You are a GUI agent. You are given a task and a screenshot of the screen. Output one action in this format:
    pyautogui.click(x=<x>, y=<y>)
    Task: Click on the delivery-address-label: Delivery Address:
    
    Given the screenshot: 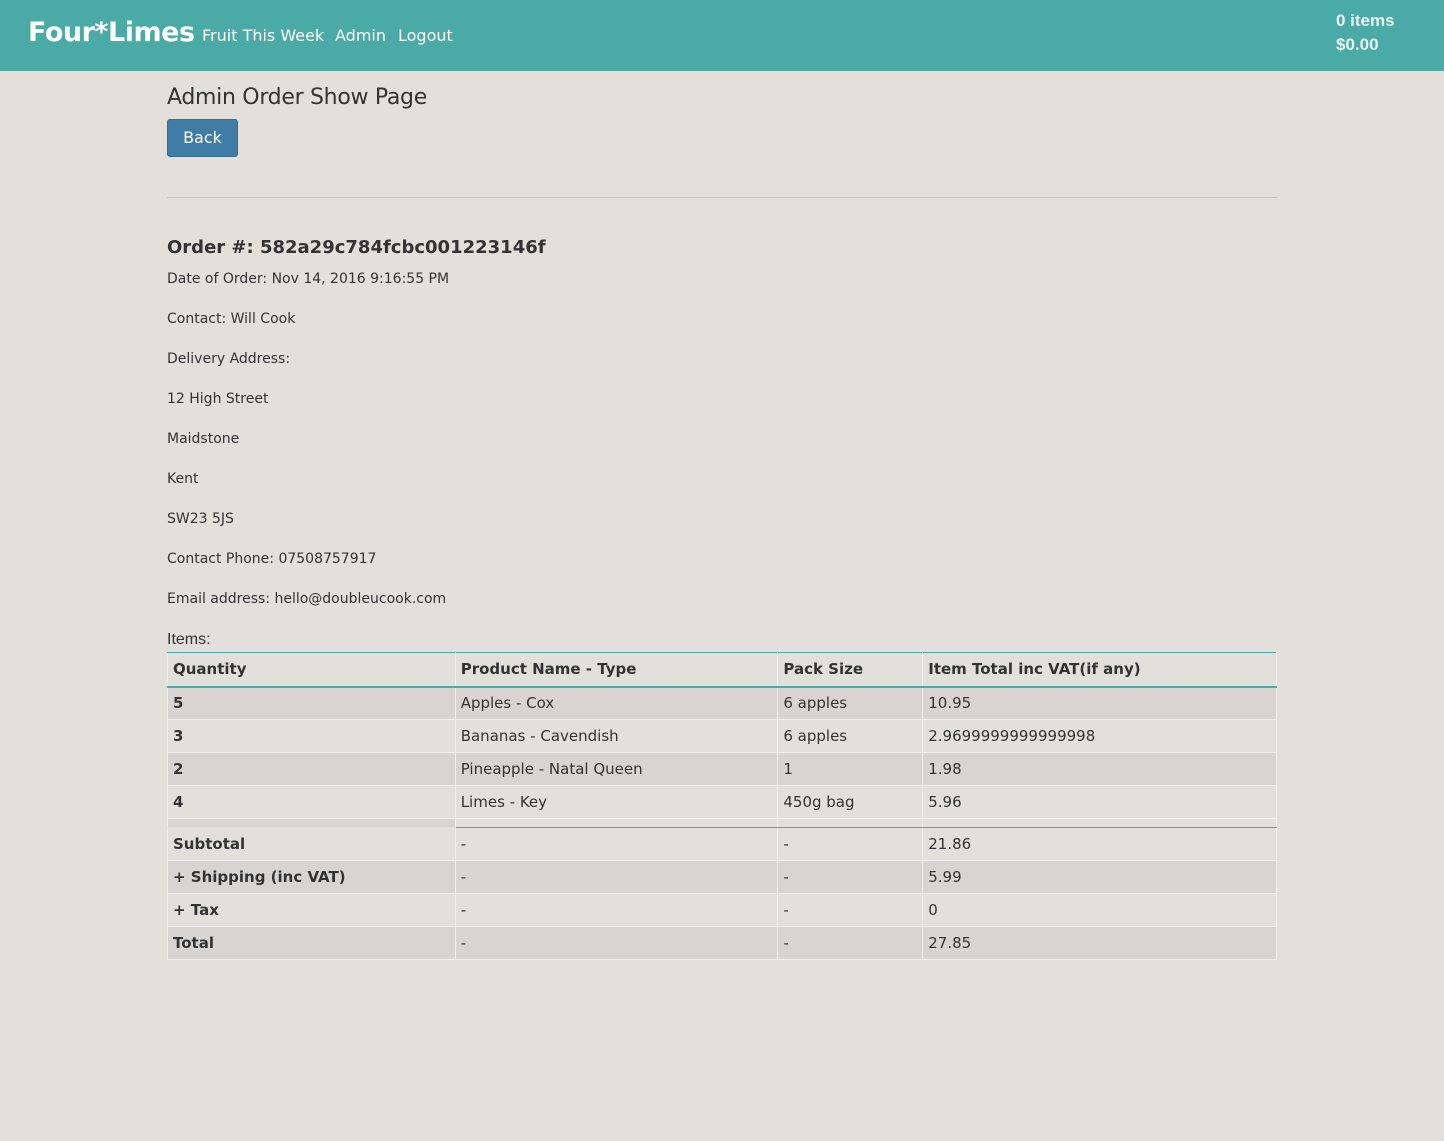 What is the action you would take?
    pyautogui.click(x=229, y=359)
    